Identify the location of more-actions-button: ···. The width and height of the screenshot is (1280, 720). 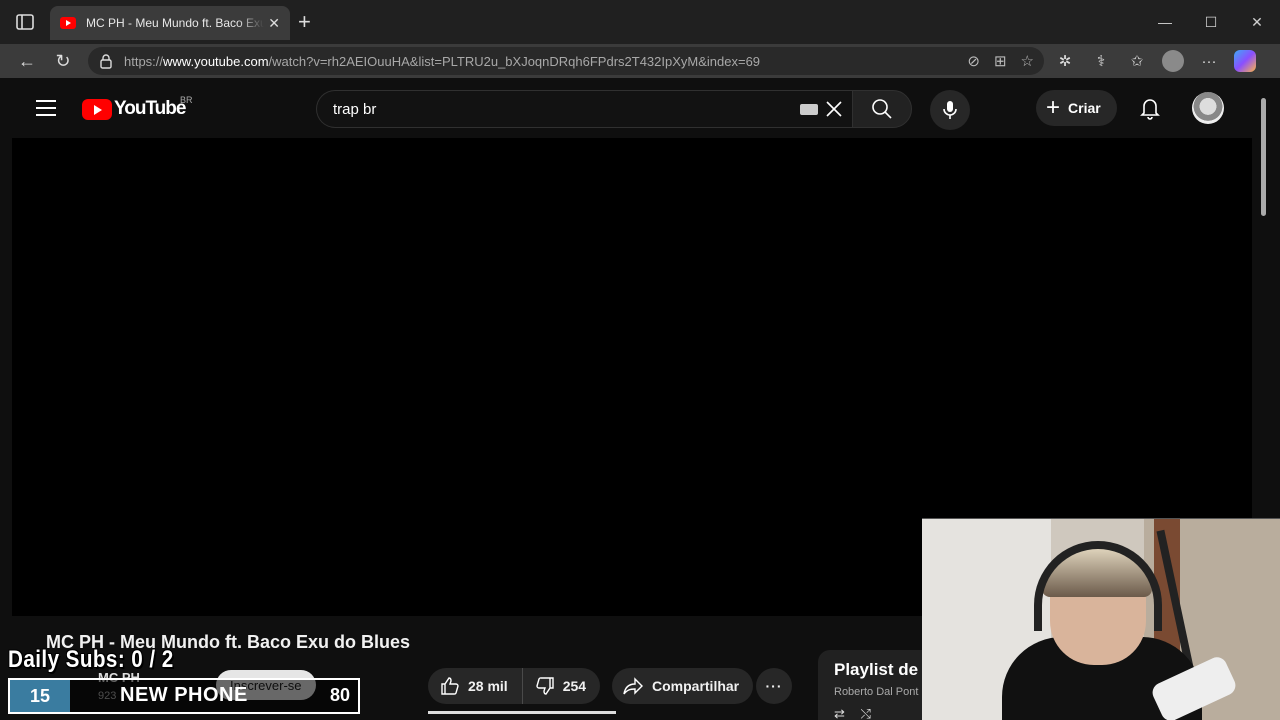
(774, 686).